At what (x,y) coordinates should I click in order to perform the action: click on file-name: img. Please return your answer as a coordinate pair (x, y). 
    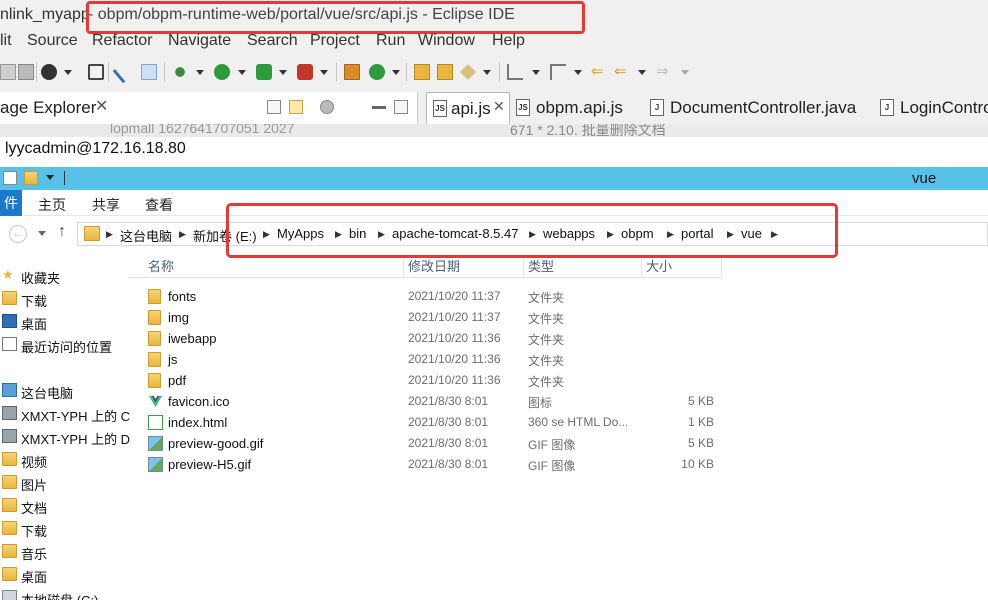
    Looking at the image, I should click on (178, 317).